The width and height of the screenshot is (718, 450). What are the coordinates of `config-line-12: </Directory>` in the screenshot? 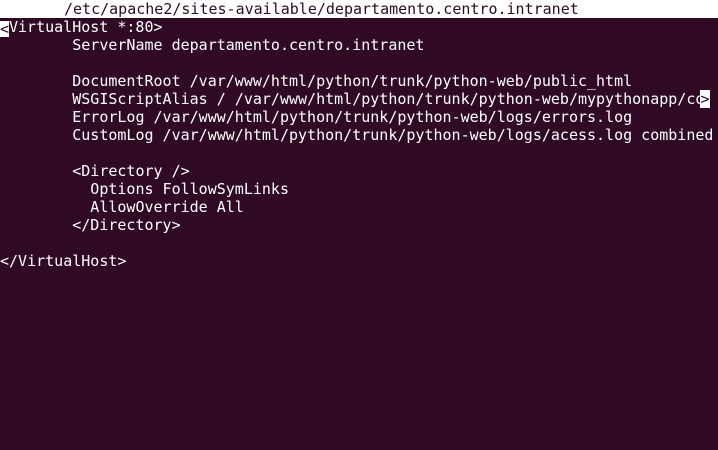 It's located at (90, 225).